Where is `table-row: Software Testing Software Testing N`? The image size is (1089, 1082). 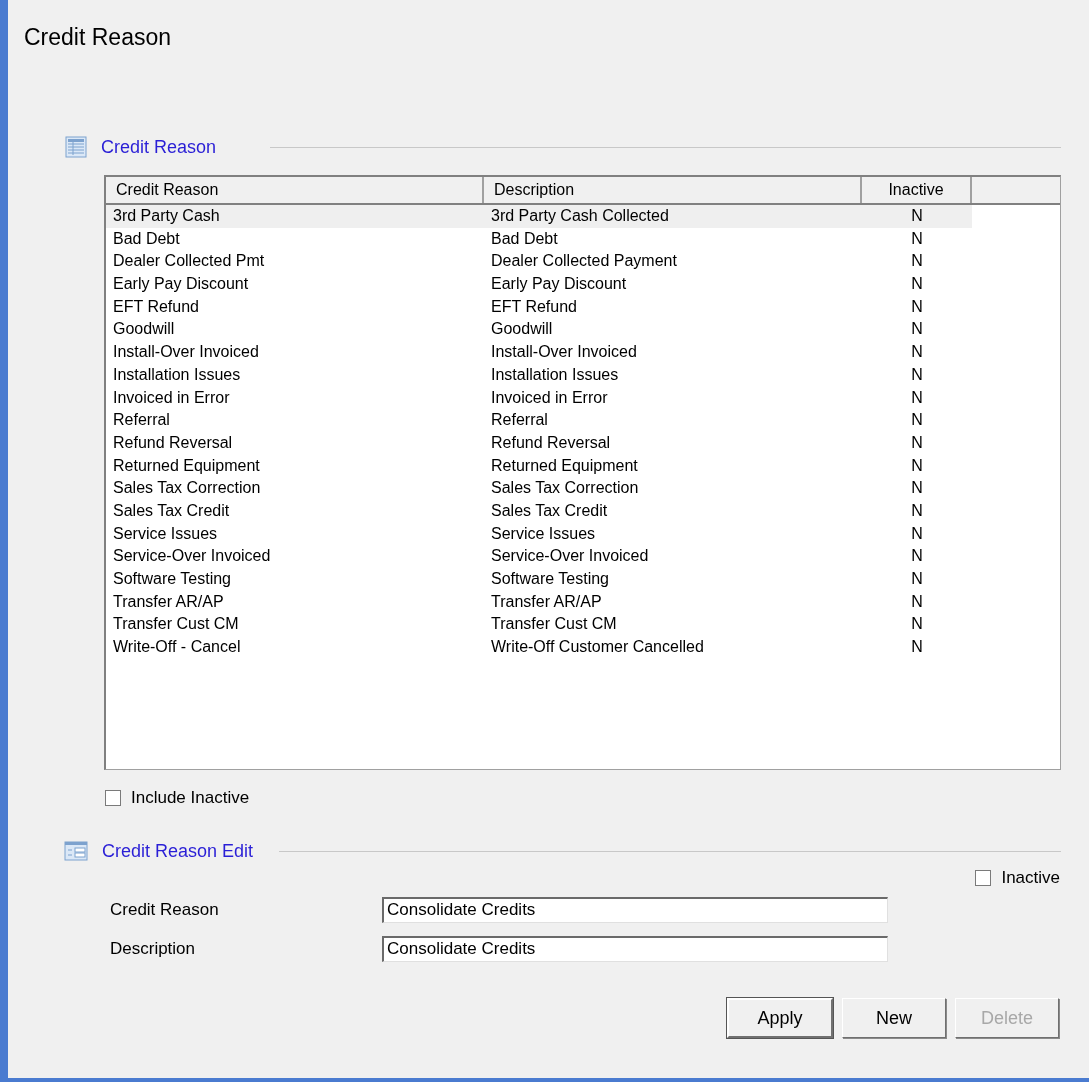 table-row: Software Testing Software Testing N is located at coordinates (539, 579).